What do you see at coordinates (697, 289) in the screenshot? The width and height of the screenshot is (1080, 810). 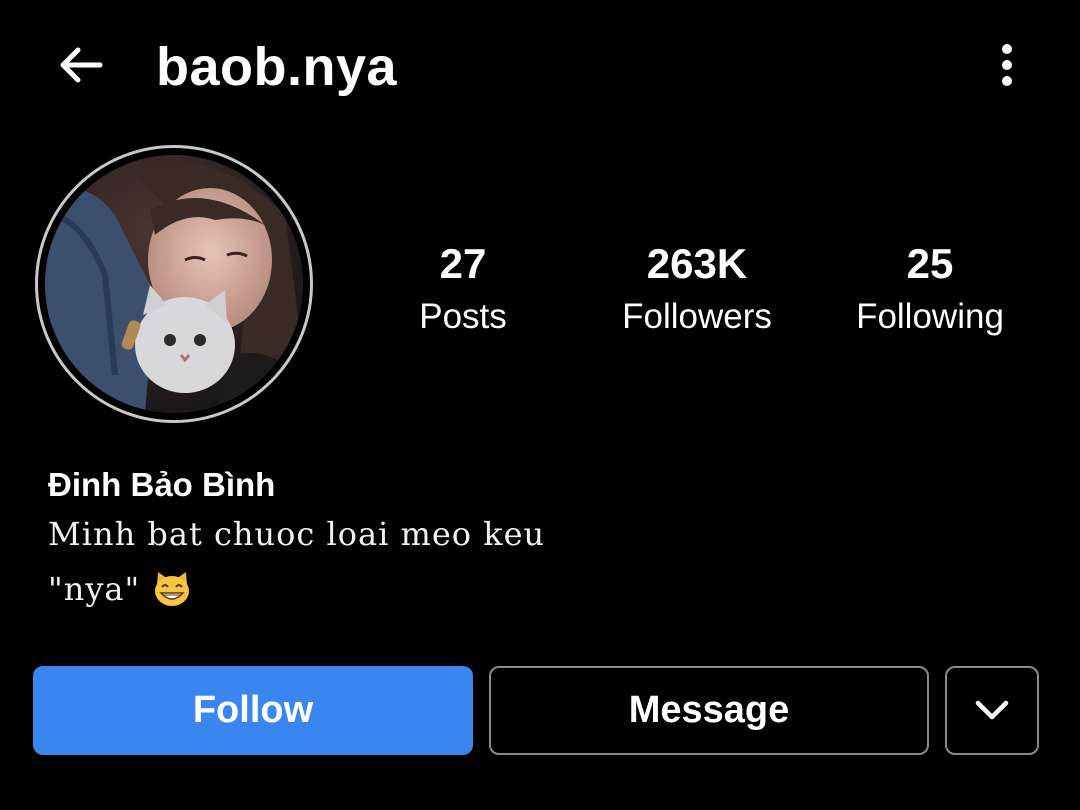 I see `followers-stat: 263K Followers` at bounding box center [697, 289].